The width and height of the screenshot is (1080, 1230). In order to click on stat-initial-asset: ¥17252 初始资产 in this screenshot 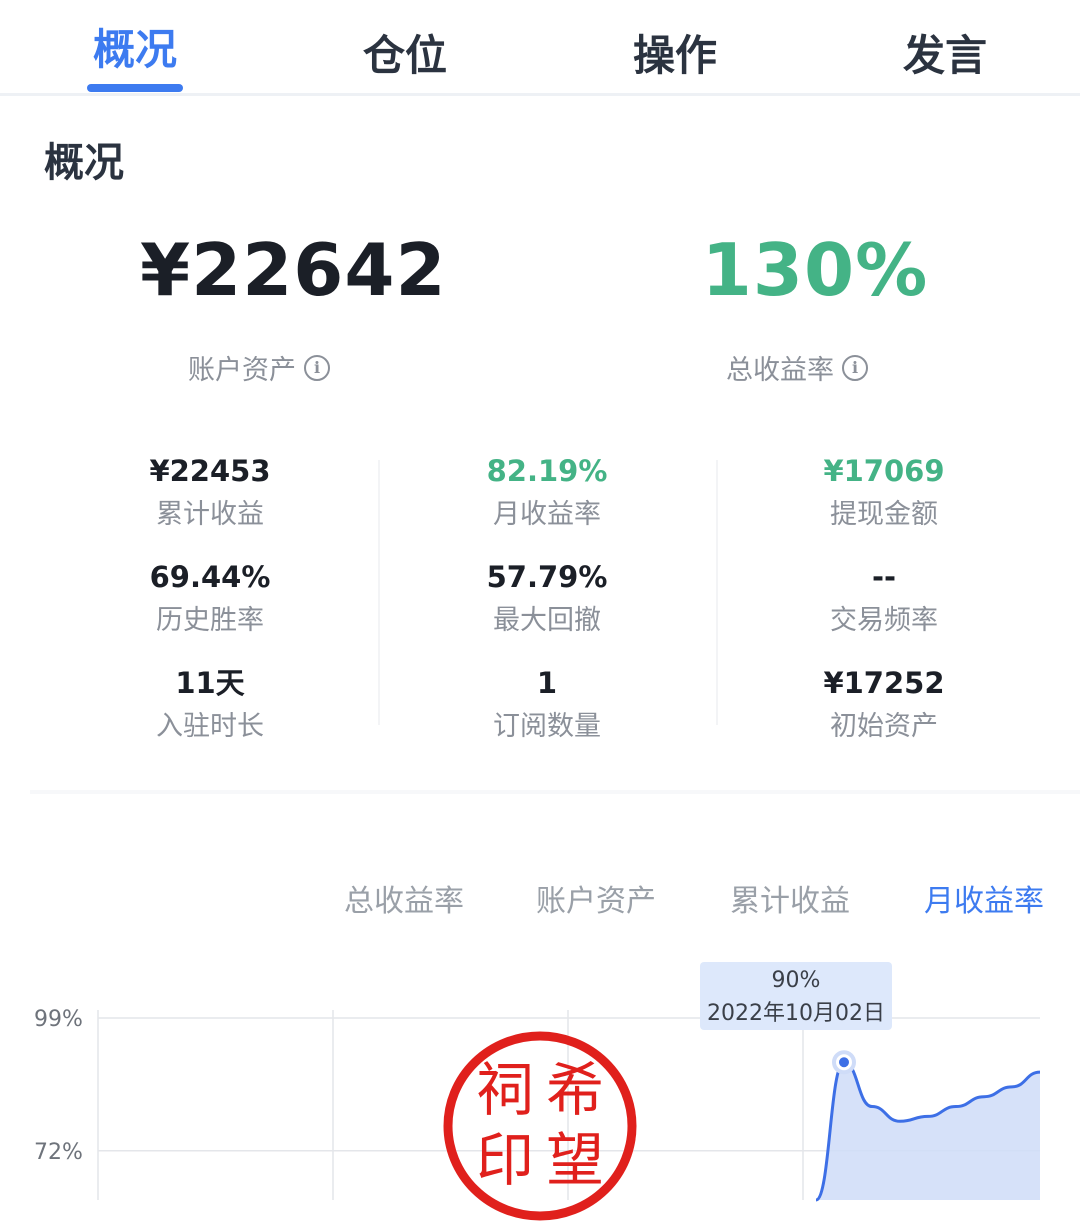, I will do `click(884, 703)`.